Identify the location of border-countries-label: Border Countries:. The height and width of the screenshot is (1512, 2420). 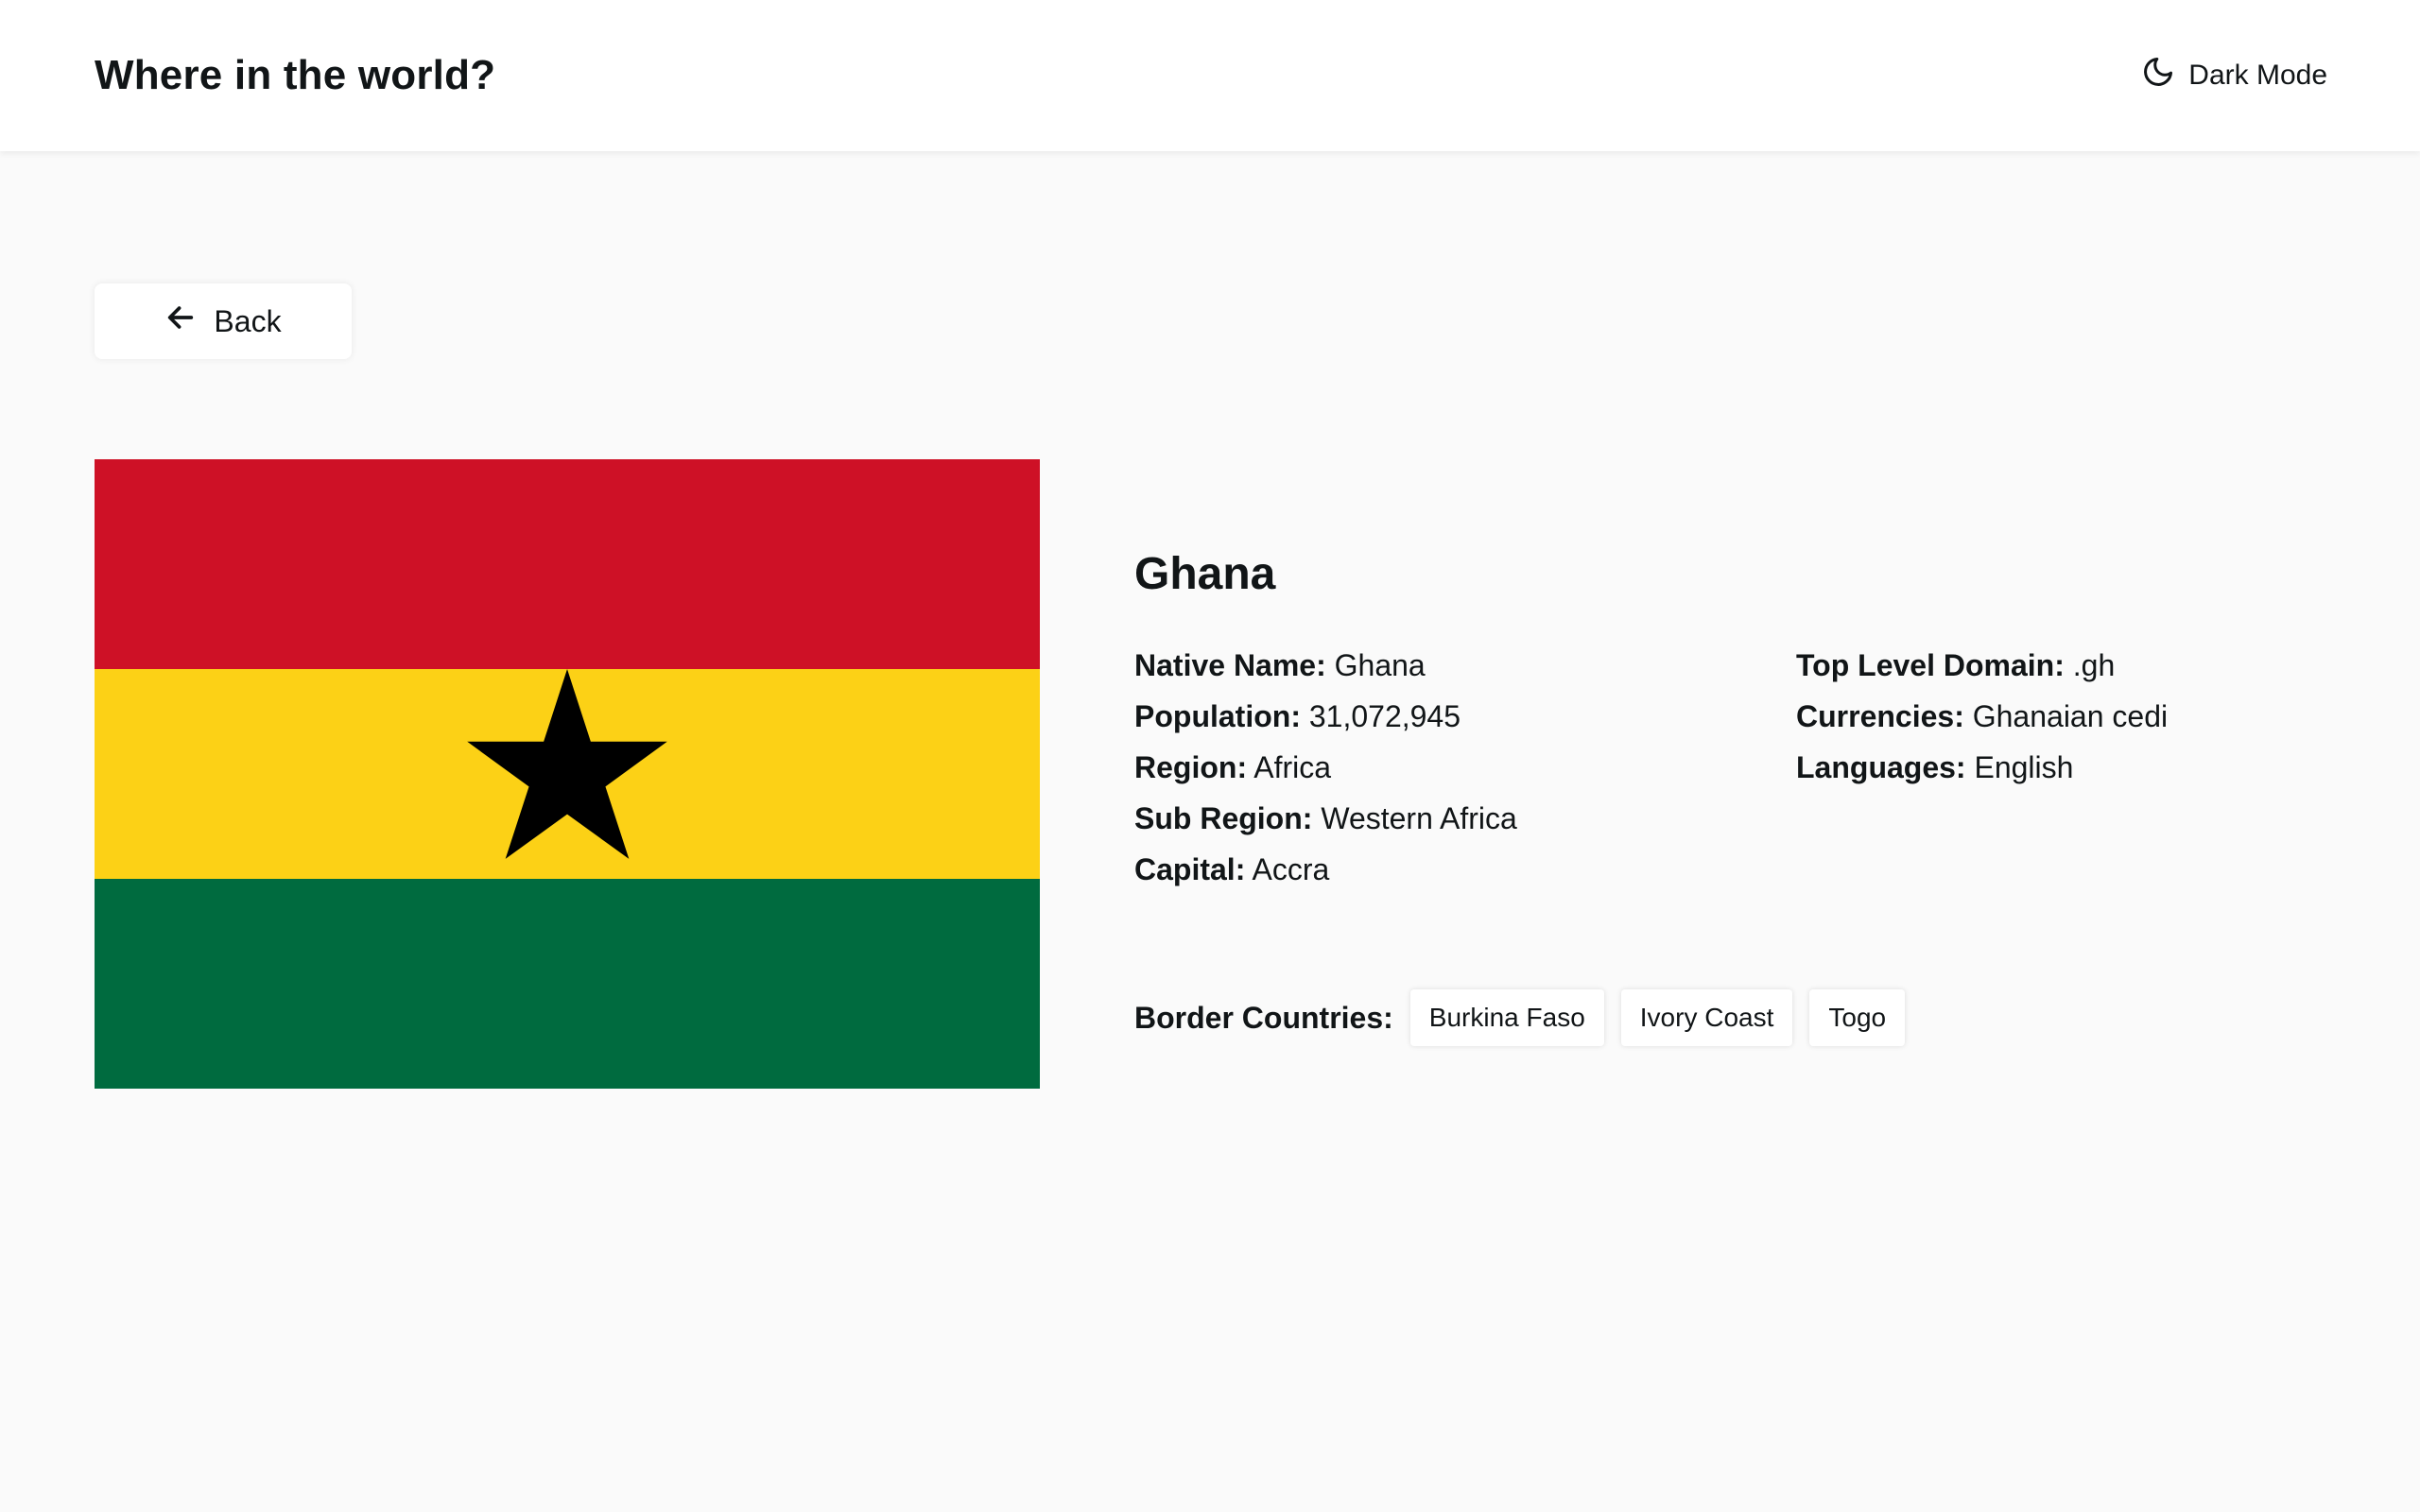
(1263, 1017).